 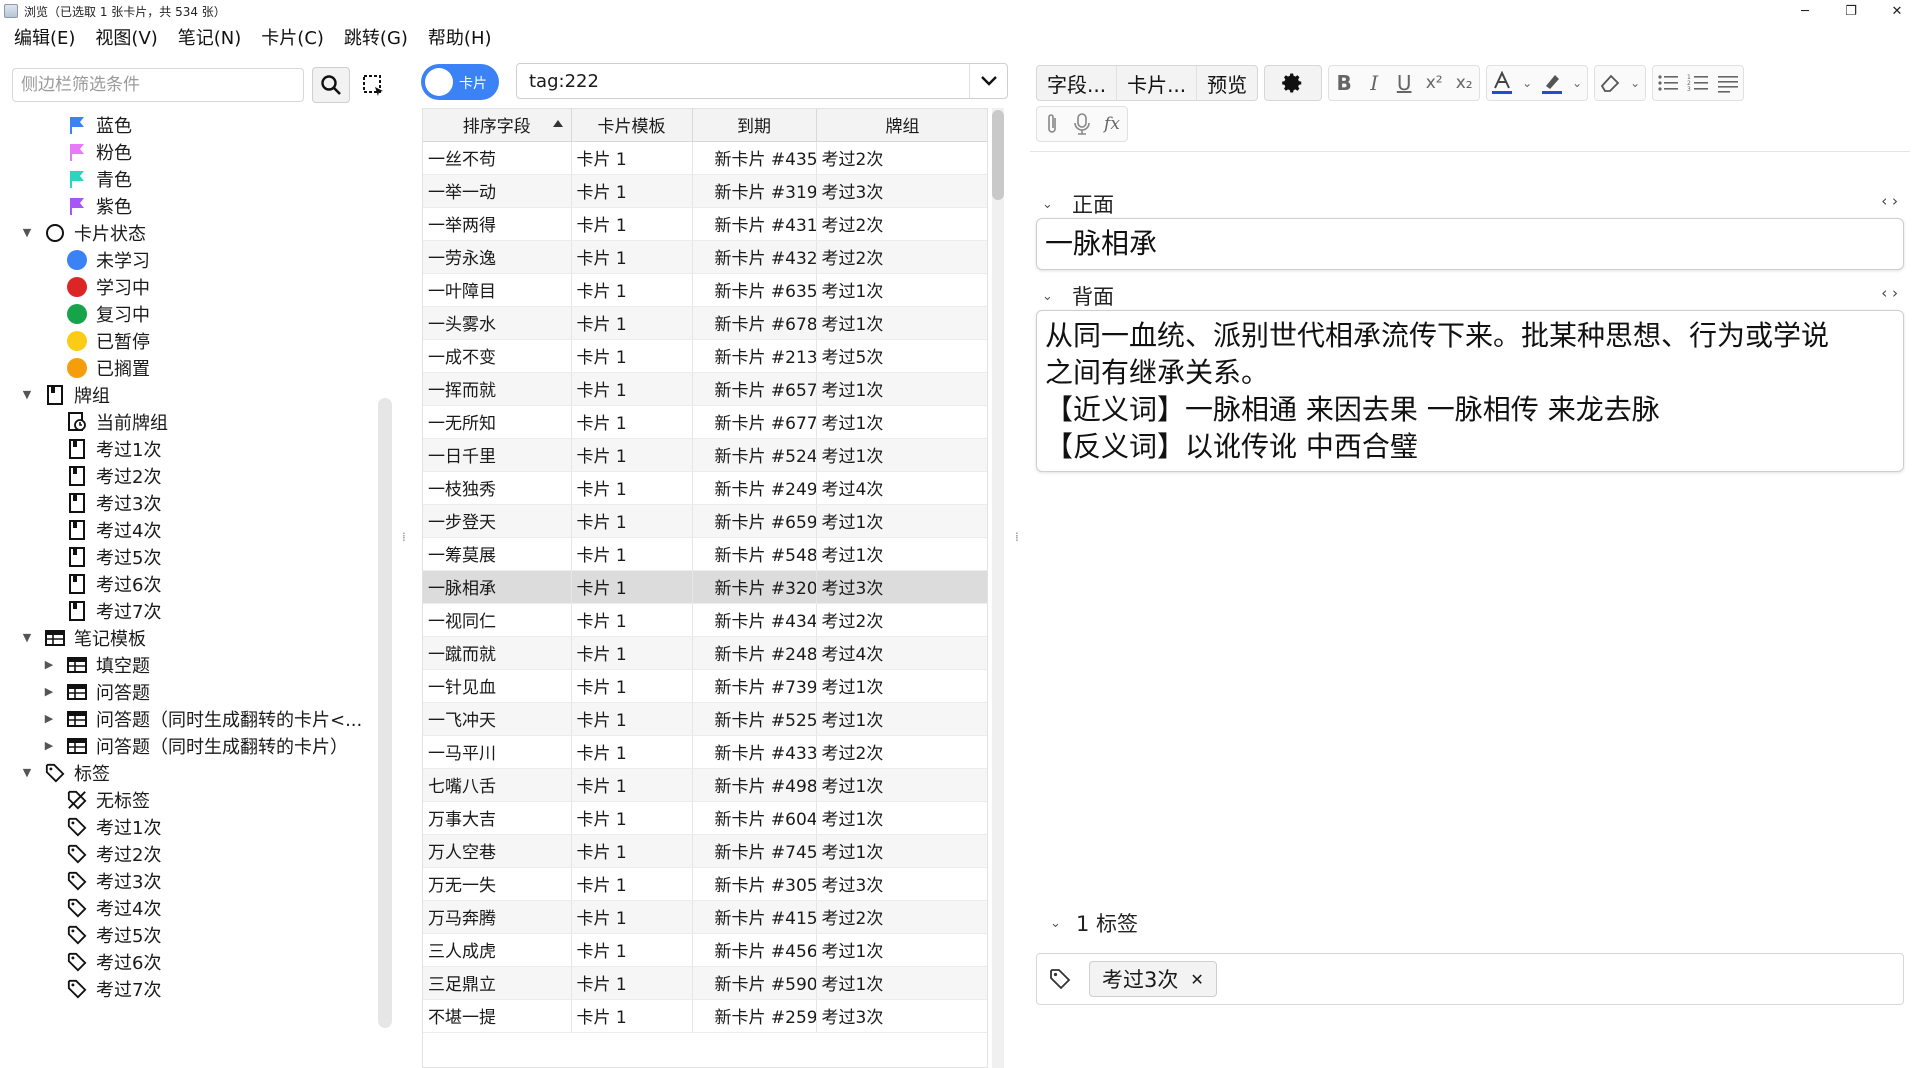 What do you see at coordinates (998, 155) in the screenshot?
I see `scrollbar-thumb` at bounding box center [998, 155].